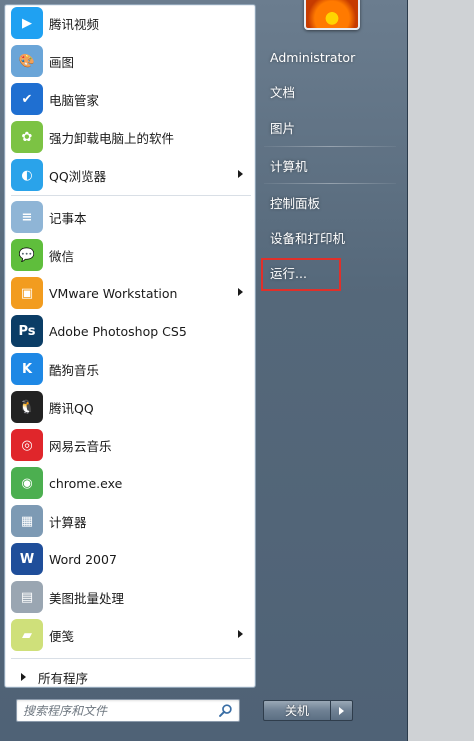 The width and height of the screenshot is (474, 741). I want to click on desktop-background, so click(441, 370).